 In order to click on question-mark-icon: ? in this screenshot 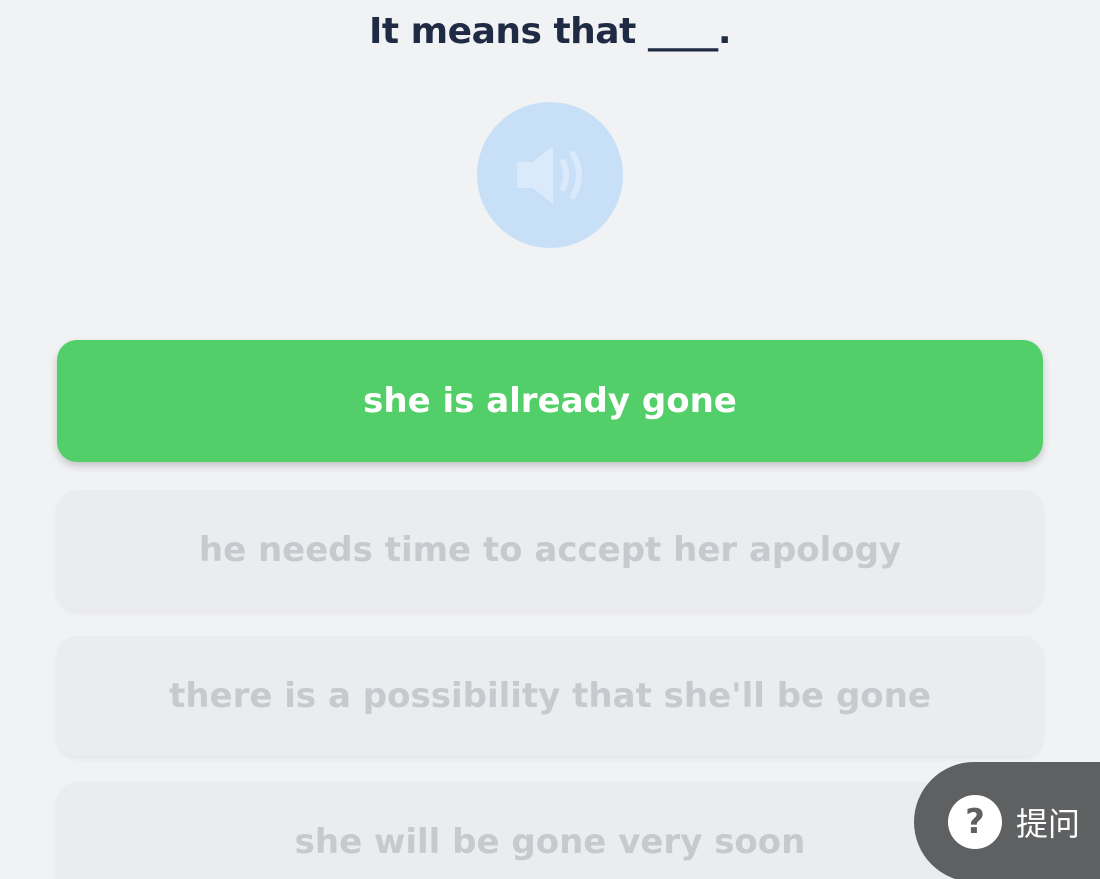, I will do `click(975, 822)`.